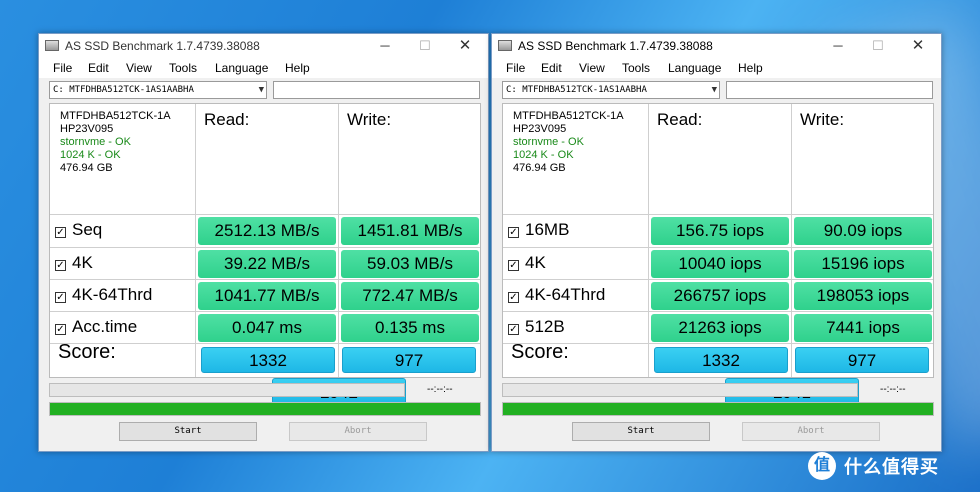 This screenshot has height=492, width=980. Describe the element at coordinates (720, 264) in the screenshot. I see `result-read-cell: 10040 iops` at that location.